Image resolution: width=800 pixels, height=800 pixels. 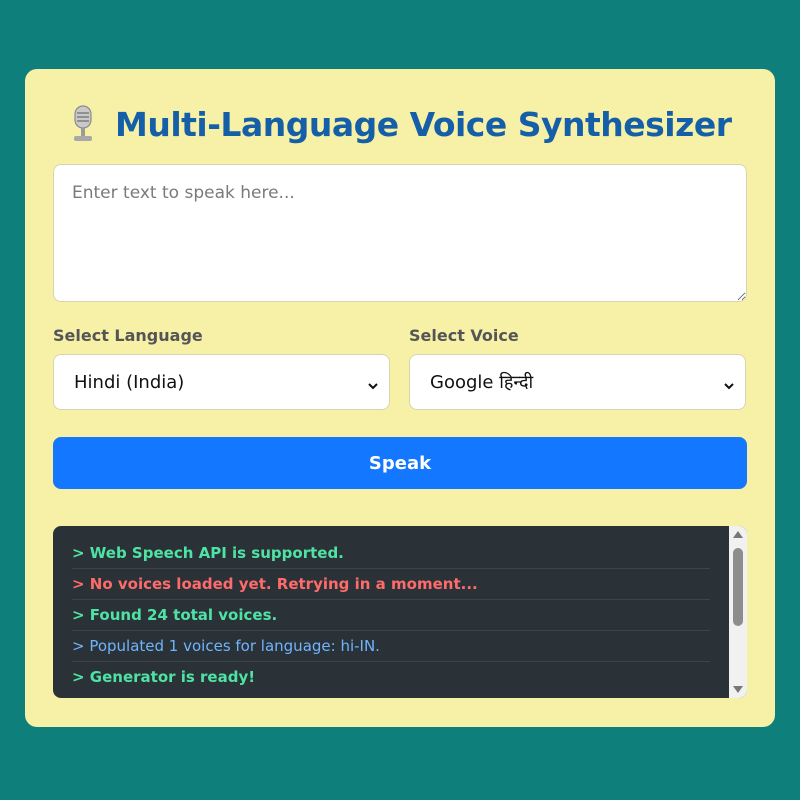 I want to click on text-to-speak-input, so click(x=400, y=233).